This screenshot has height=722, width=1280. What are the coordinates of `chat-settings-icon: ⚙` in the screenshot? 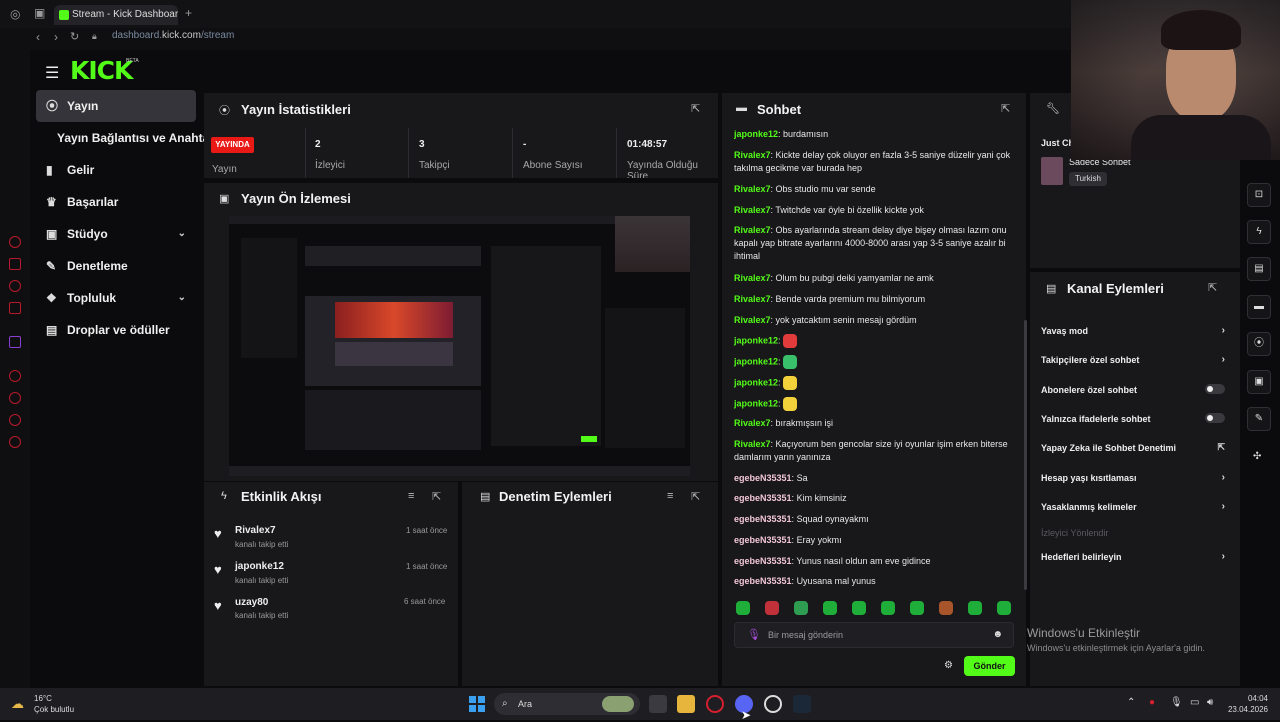 It's located at (948, 665).